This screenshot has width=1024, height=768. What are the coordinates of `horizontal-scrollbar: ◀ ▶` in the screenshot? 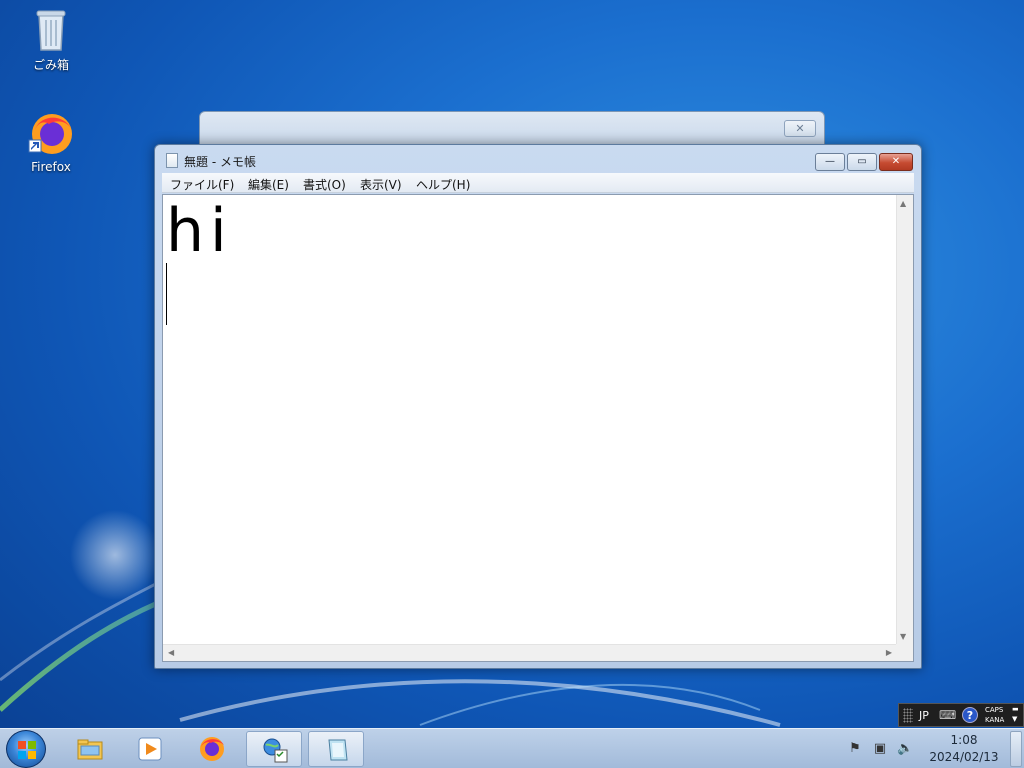 It's located at (530, 652).